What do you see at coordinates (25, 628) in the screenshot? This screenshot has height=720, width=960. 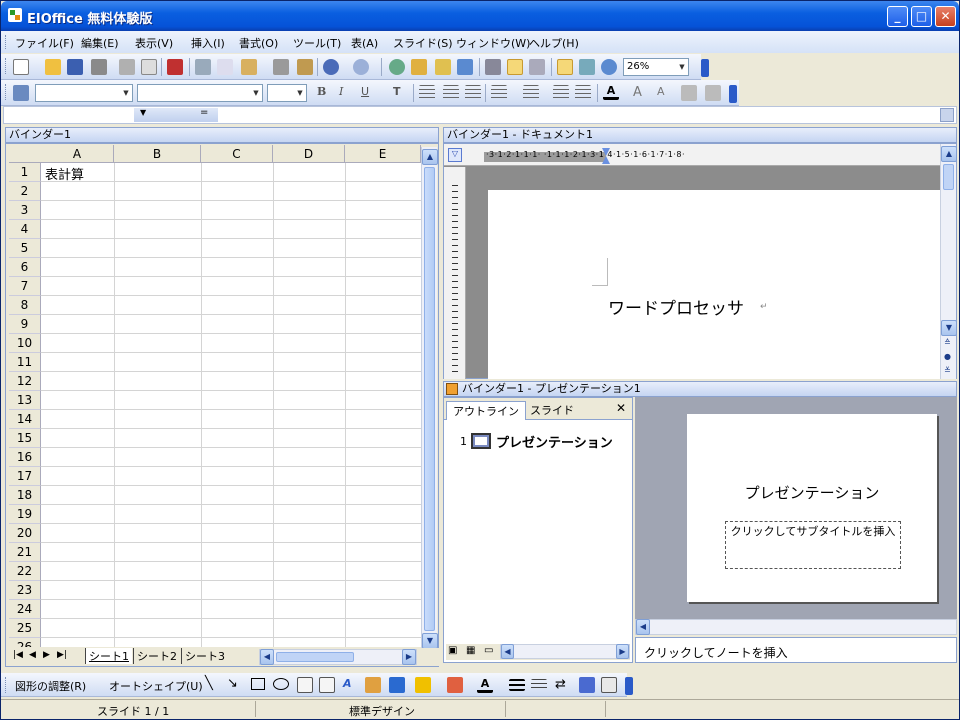 I see `row-header: 25` at bounding box center [25, 628].